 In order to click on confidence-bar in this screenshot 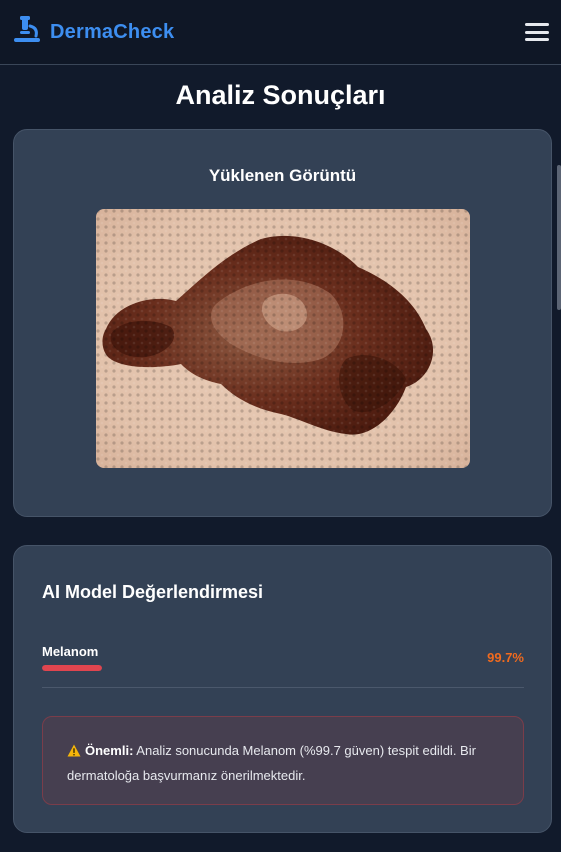, I will do `click(72, 668)`.